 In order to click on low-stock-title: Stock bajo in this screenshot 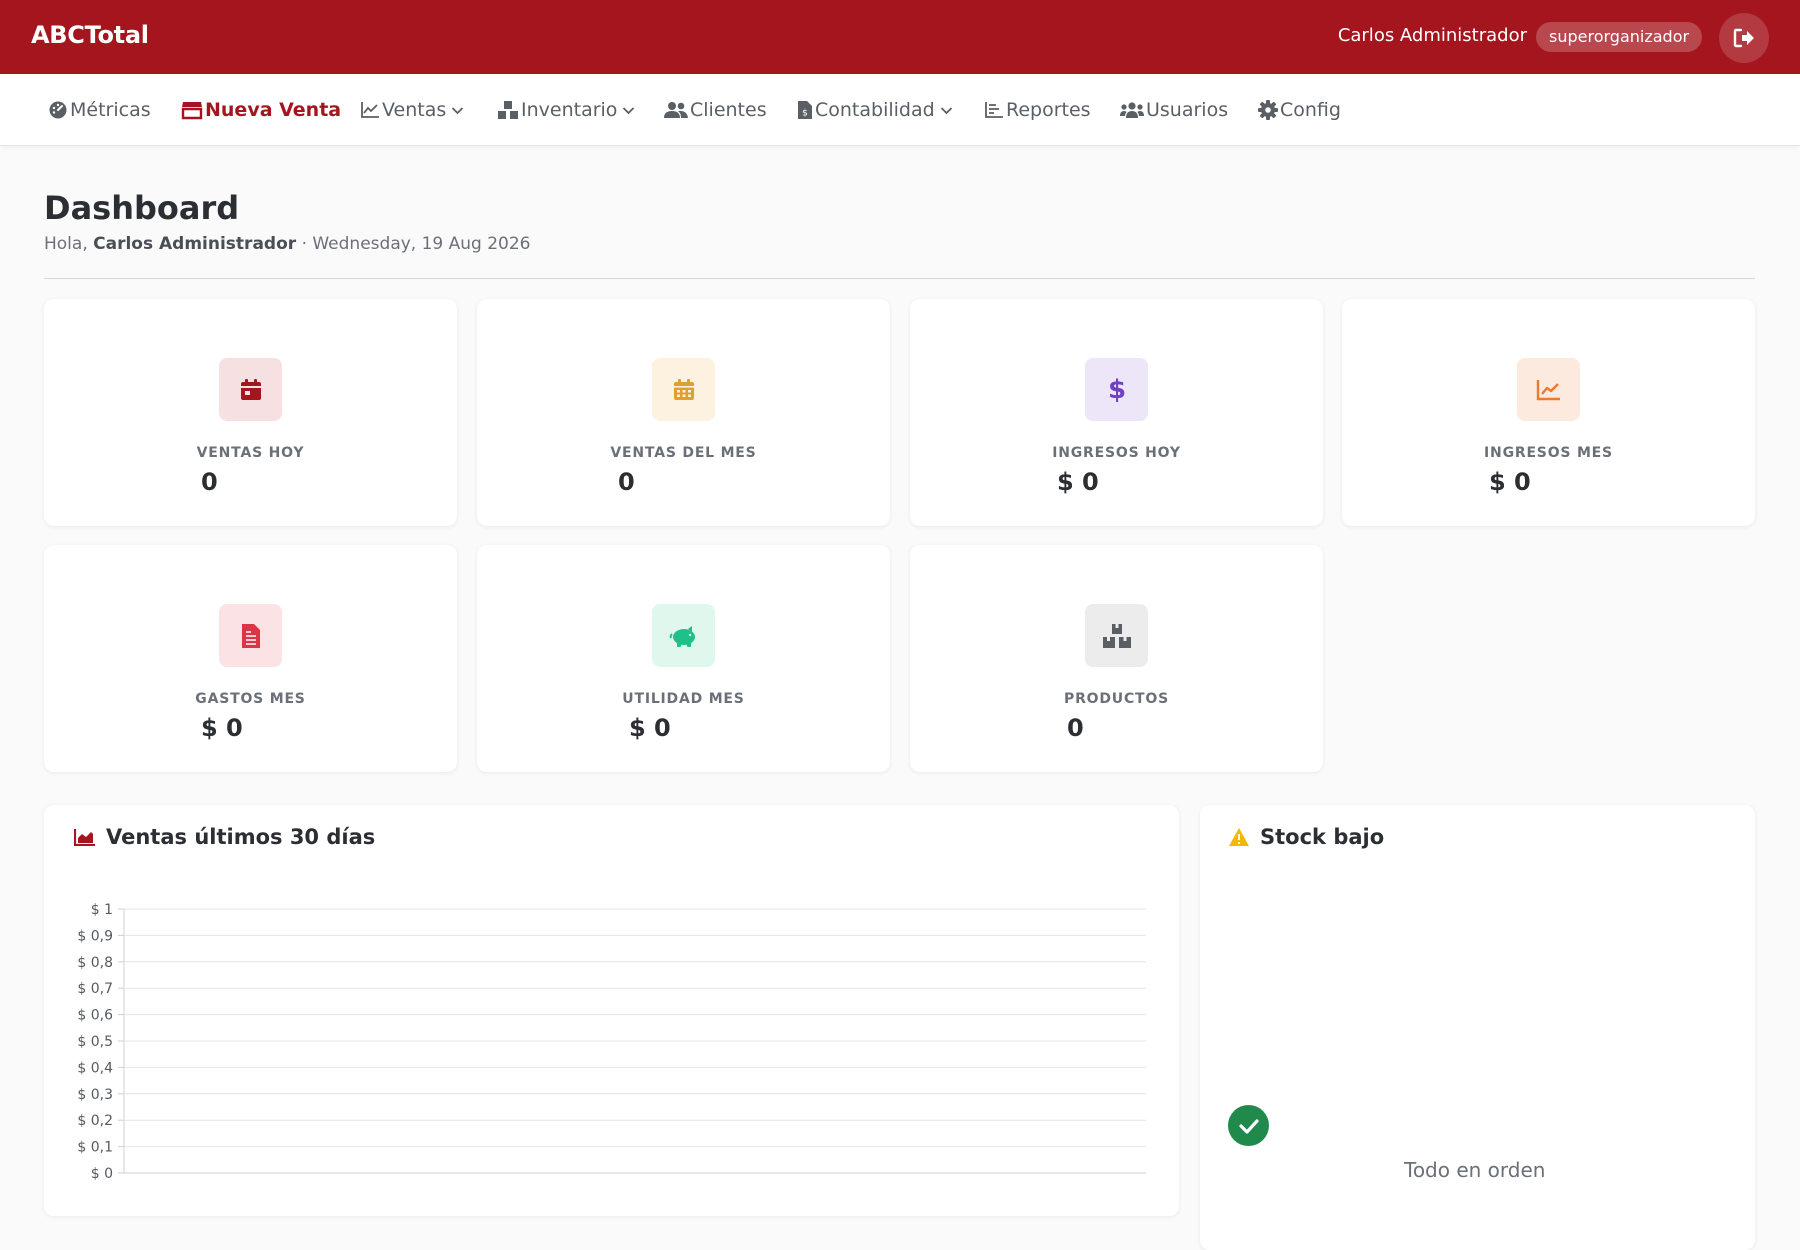, I will do `click(1306, 837)`.